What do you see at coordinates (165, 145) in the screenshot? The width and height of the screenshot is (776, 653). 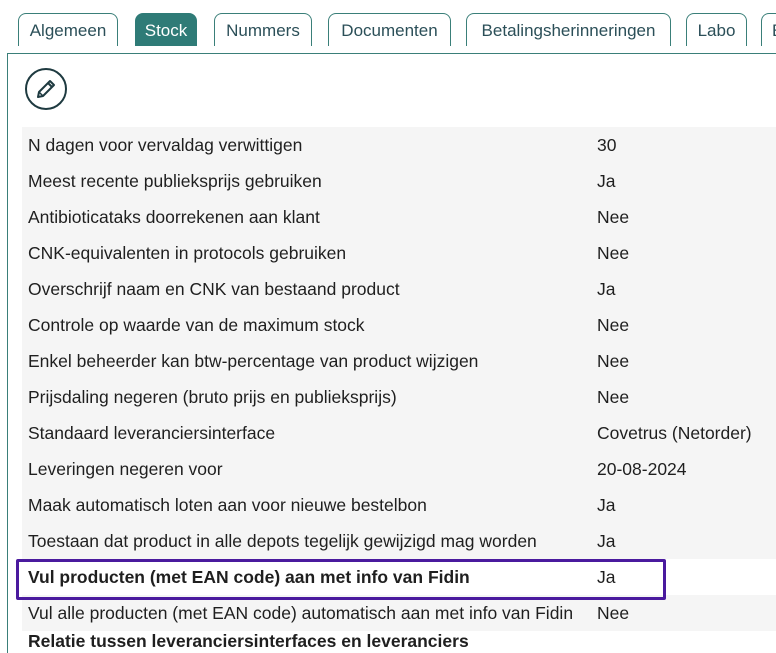 I see `setting-label: N dagen voor vervaldag verwittigen` at bounding box center [165, 145].